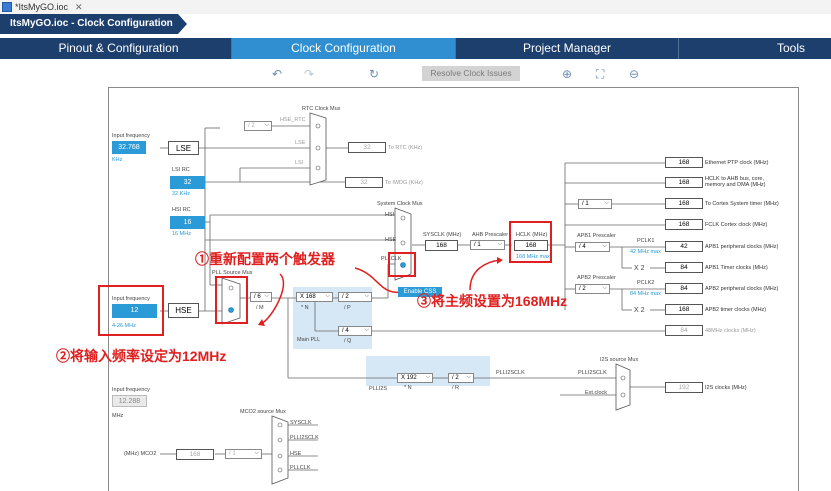 This screenshot has height=491, width=831. Describe the element at coordinates (261, 297) in the screenshot. I see `pll-m-divider: / 6` at that location.